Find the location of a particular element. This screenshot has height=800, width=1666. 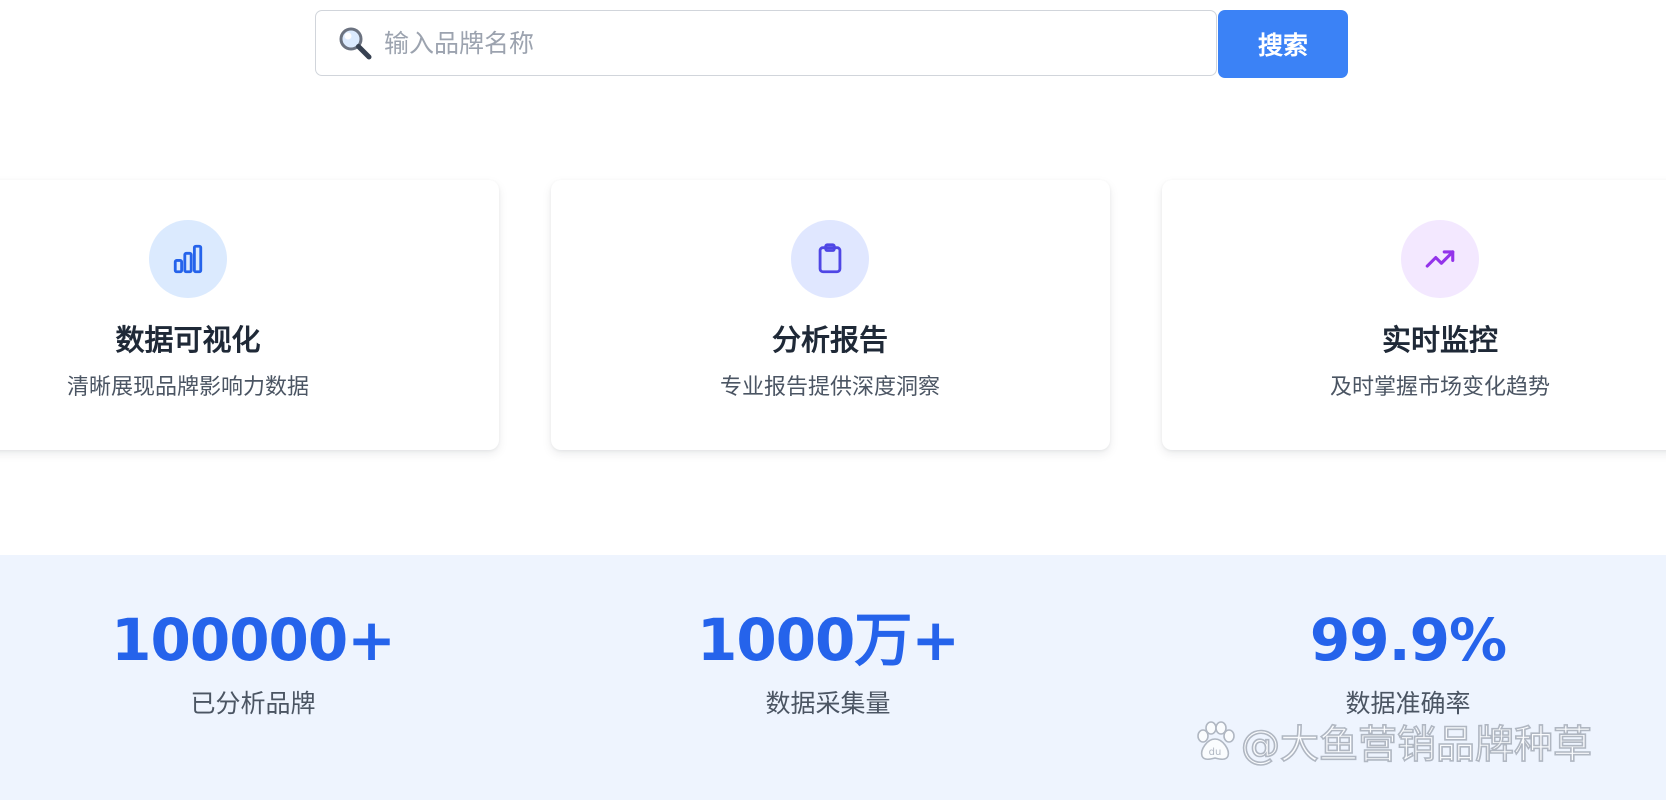

stat-label: 数据采集量 is located at coordinates (828, 703).